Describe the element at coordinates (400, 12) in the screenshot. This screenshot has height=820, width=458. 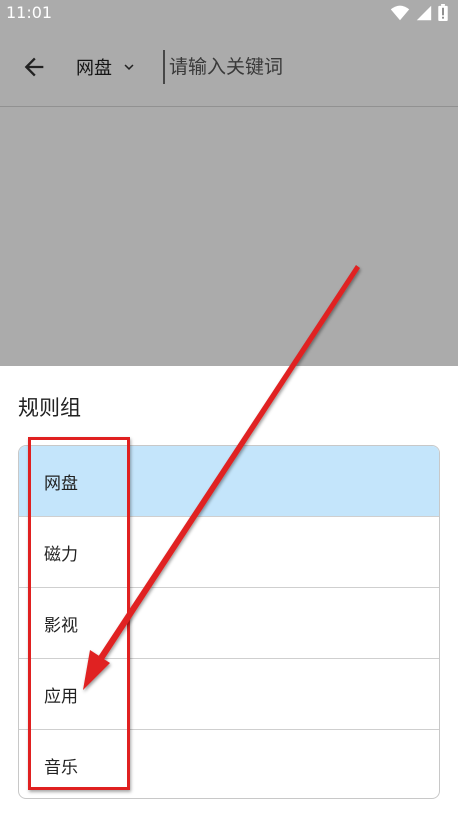
I see `wifi-icon` at that location.